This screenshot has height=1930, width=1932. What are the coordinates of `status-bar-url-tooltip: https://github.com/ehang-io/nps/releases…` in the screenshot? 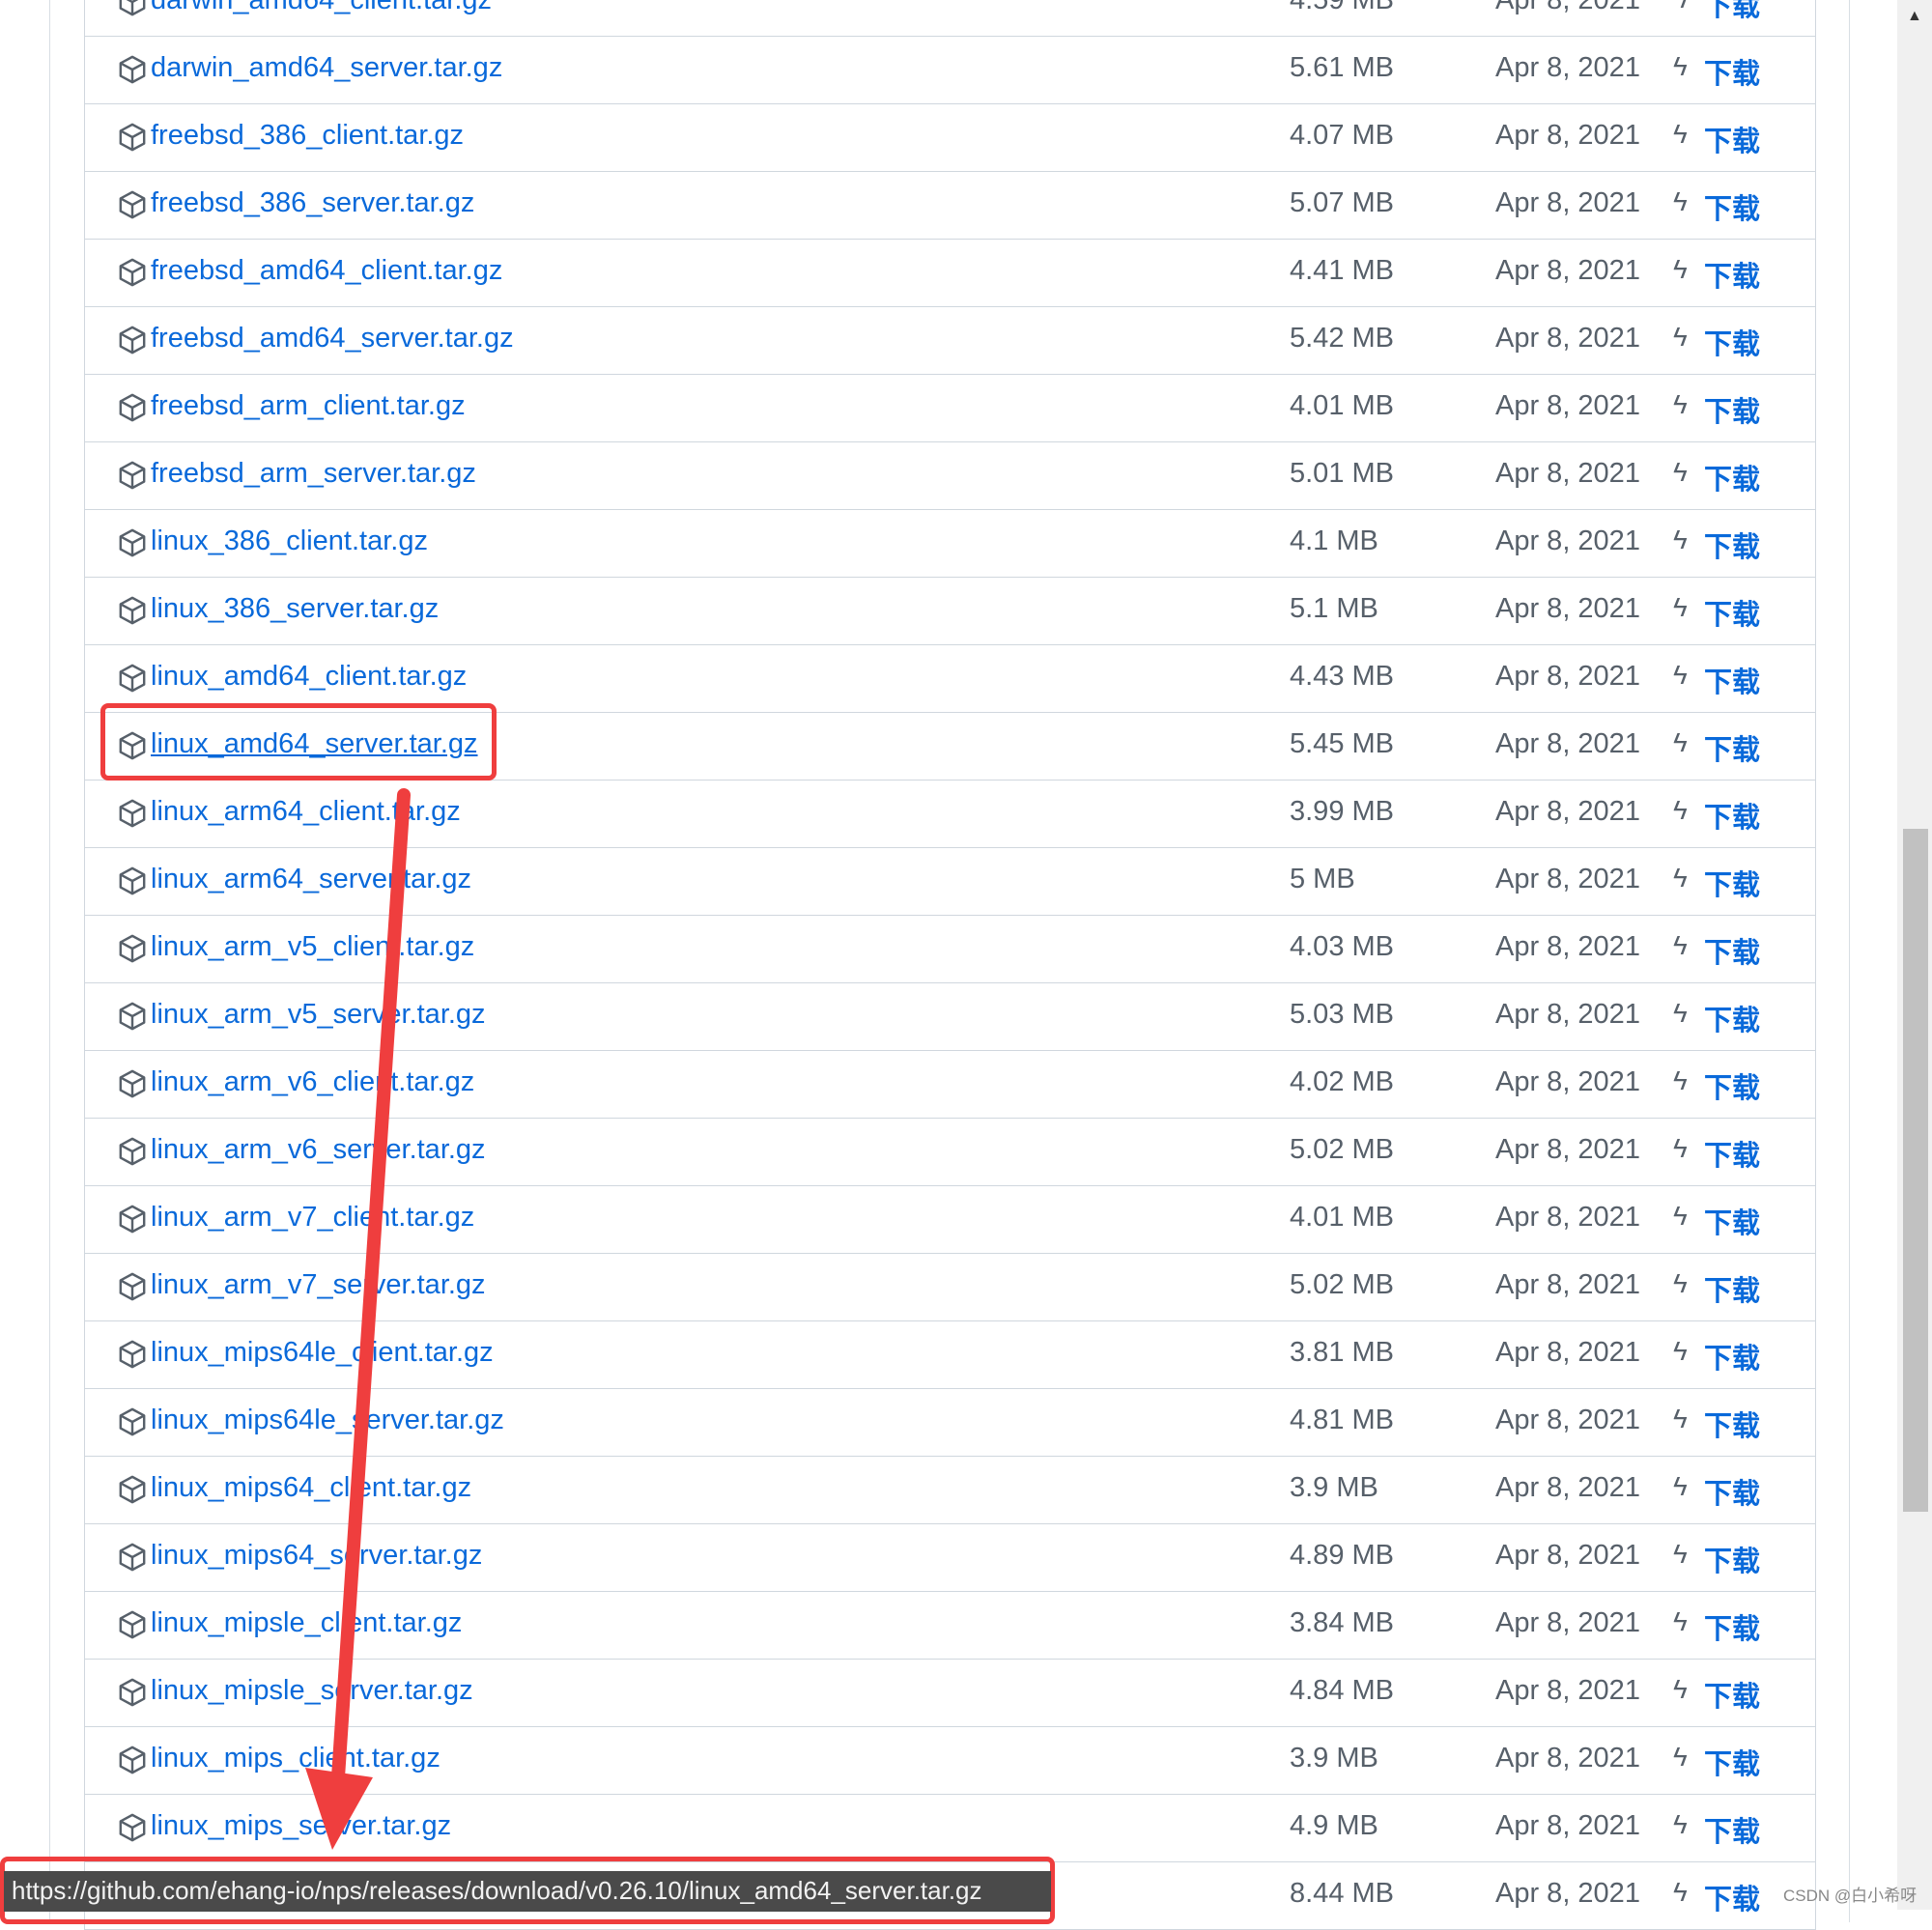 It's located at (527, 1892).